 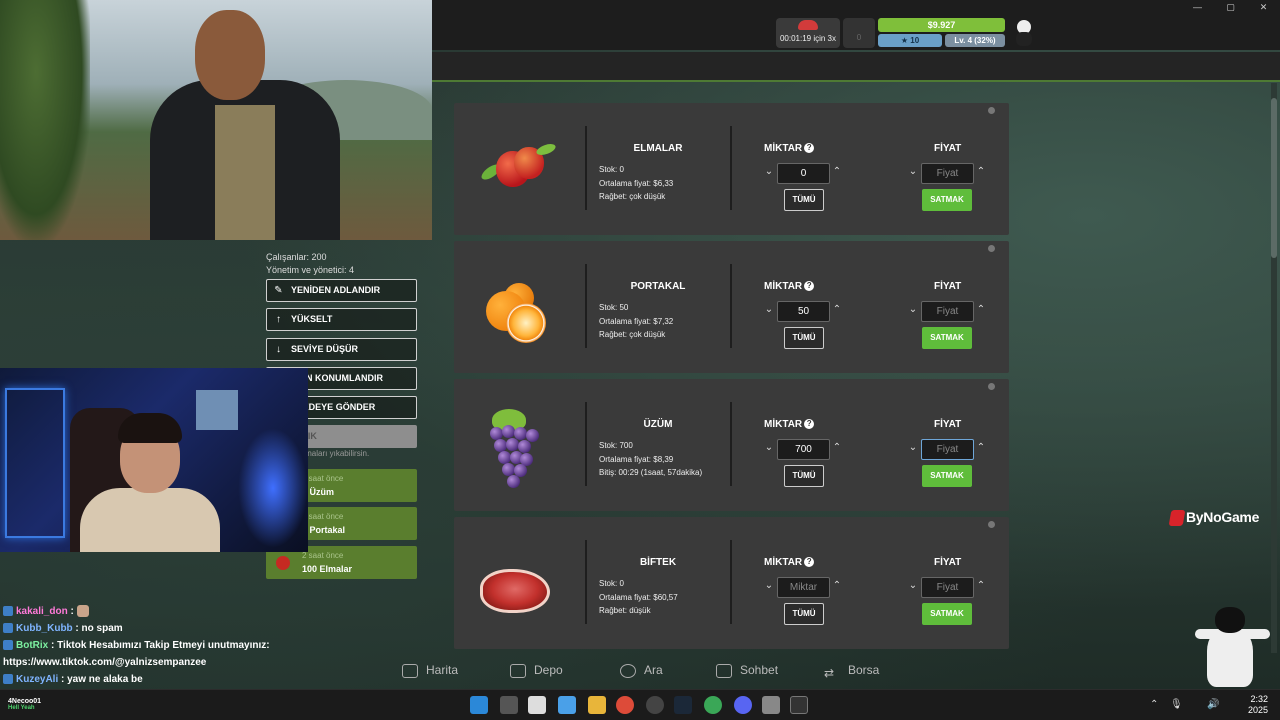 I want to click on nav-map: Harita, so click(x=430, y=670).